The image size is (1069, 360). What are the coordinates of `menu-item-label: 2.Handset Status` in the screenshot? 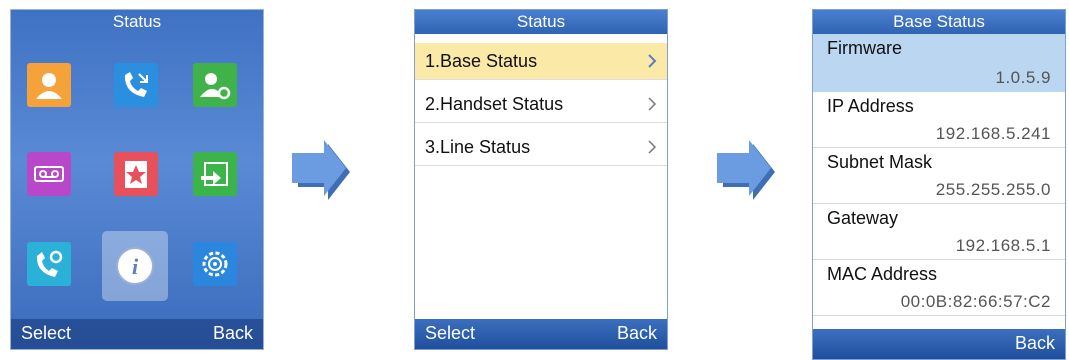 It's located at (494, 104).